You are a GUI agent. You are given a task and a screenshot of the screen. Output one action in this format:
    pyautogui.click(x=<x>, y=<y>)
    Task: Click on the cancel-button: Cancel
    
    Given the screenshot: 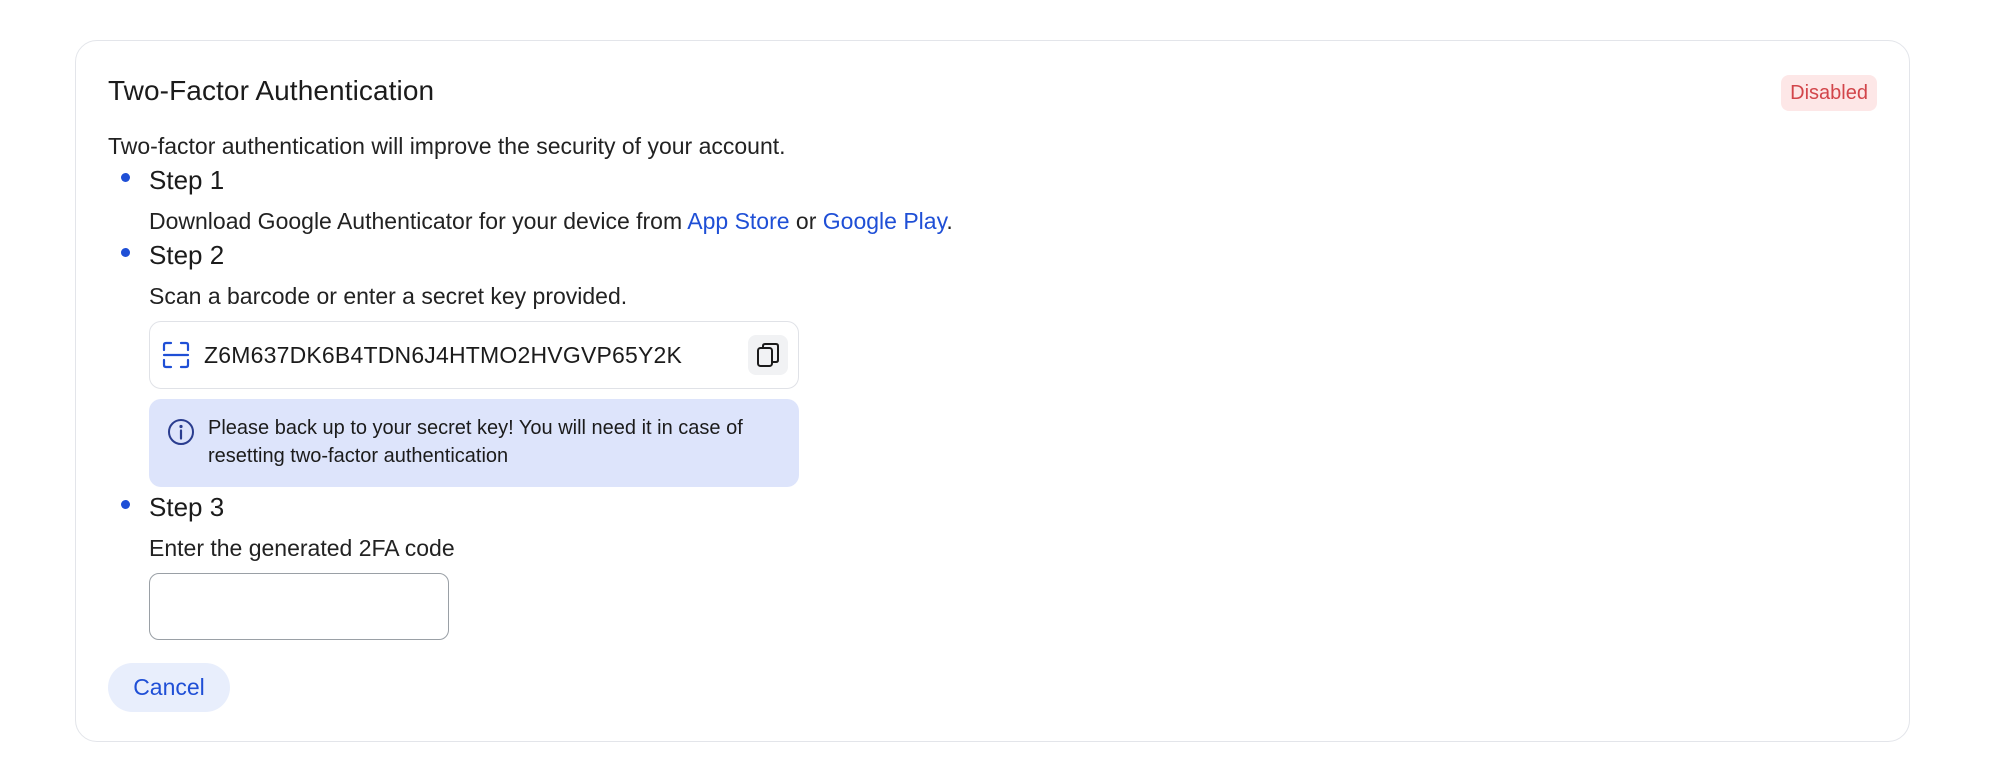 What is the action you would take?
    pyautogui.click(x=169, y=687)
    